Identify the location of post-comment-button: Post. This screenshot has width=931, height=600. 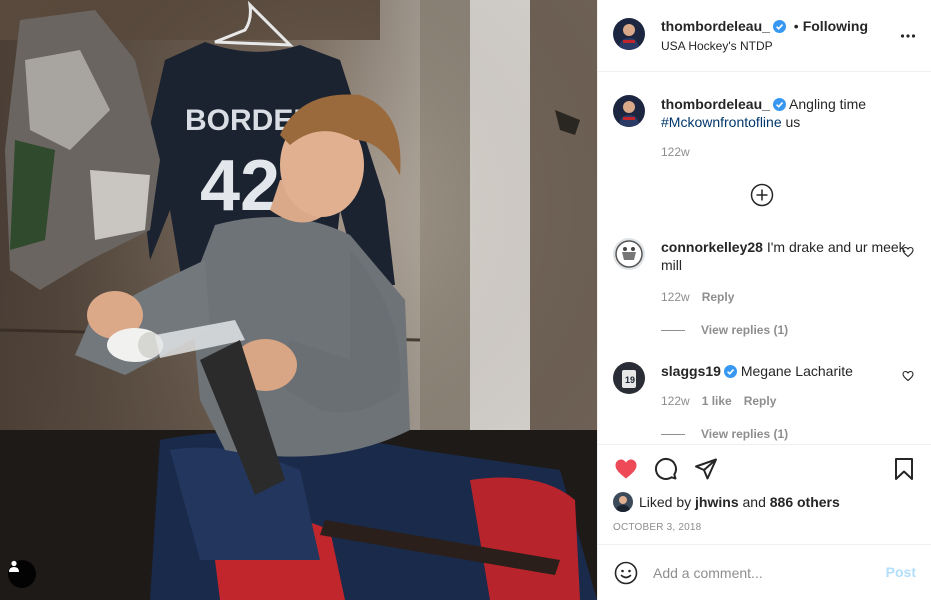
(901, 572).